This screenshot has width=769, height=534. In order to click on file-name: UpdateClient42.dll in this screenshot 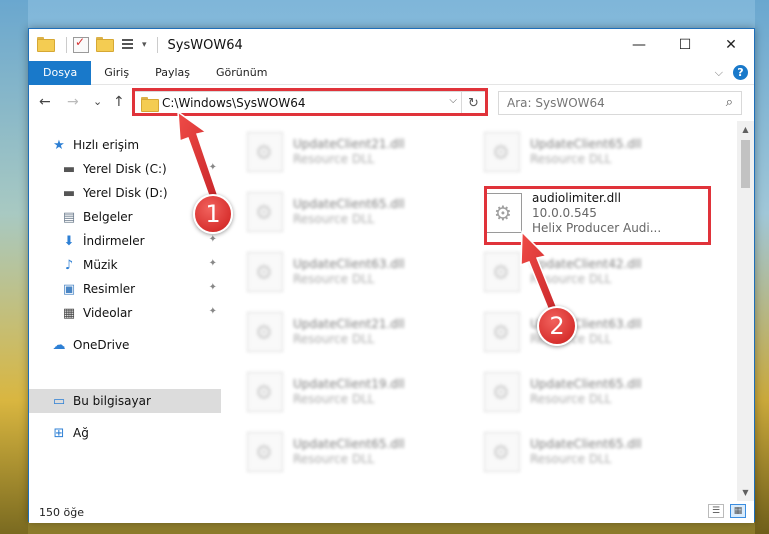, I will do `click(586, 264)`.